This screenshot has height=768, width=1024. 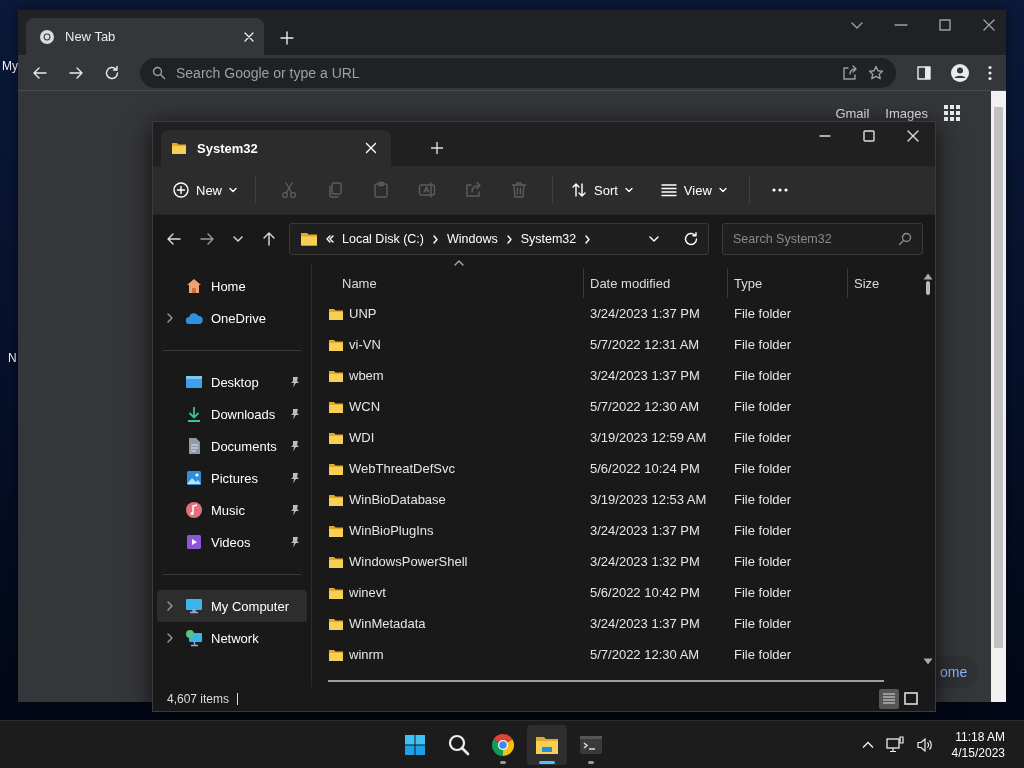 I want to click on scroll-up-icon, so click(x=928, y=276).